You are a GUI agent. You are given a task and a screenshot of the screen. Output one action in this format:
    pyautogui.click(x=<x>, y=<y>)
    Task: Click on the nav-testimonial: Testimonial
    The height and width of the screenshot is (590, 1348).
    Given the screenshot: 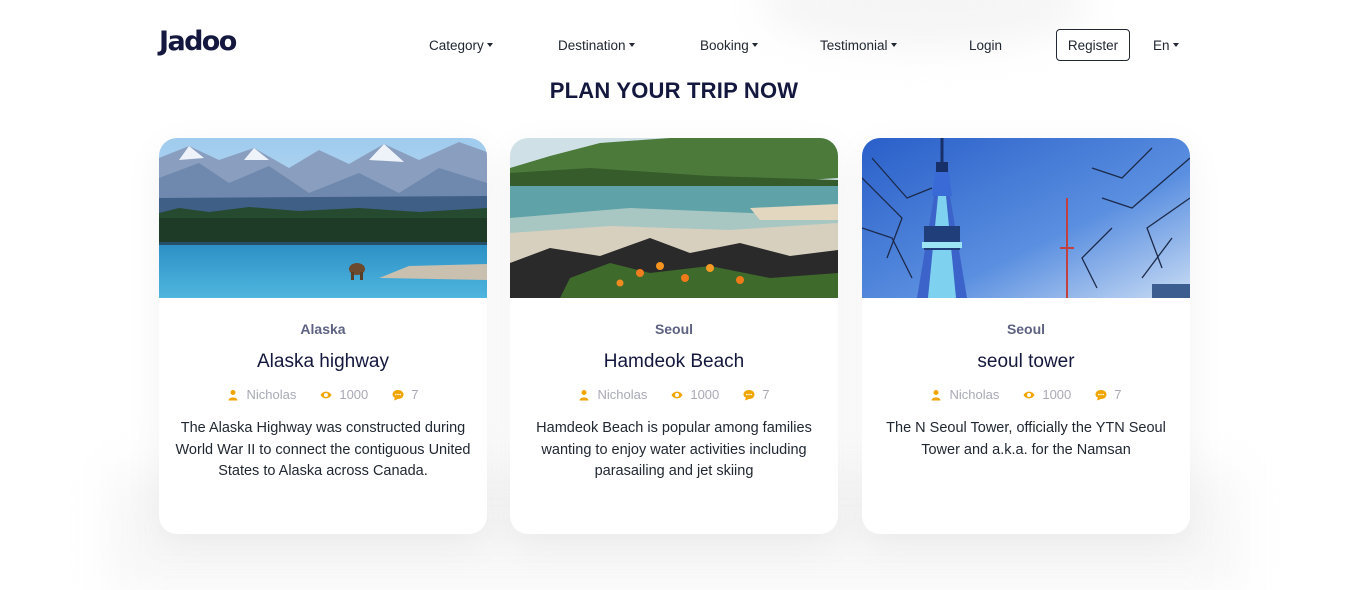 What is the action you would take?
    pyautogui.click(x=858, y=45)
    